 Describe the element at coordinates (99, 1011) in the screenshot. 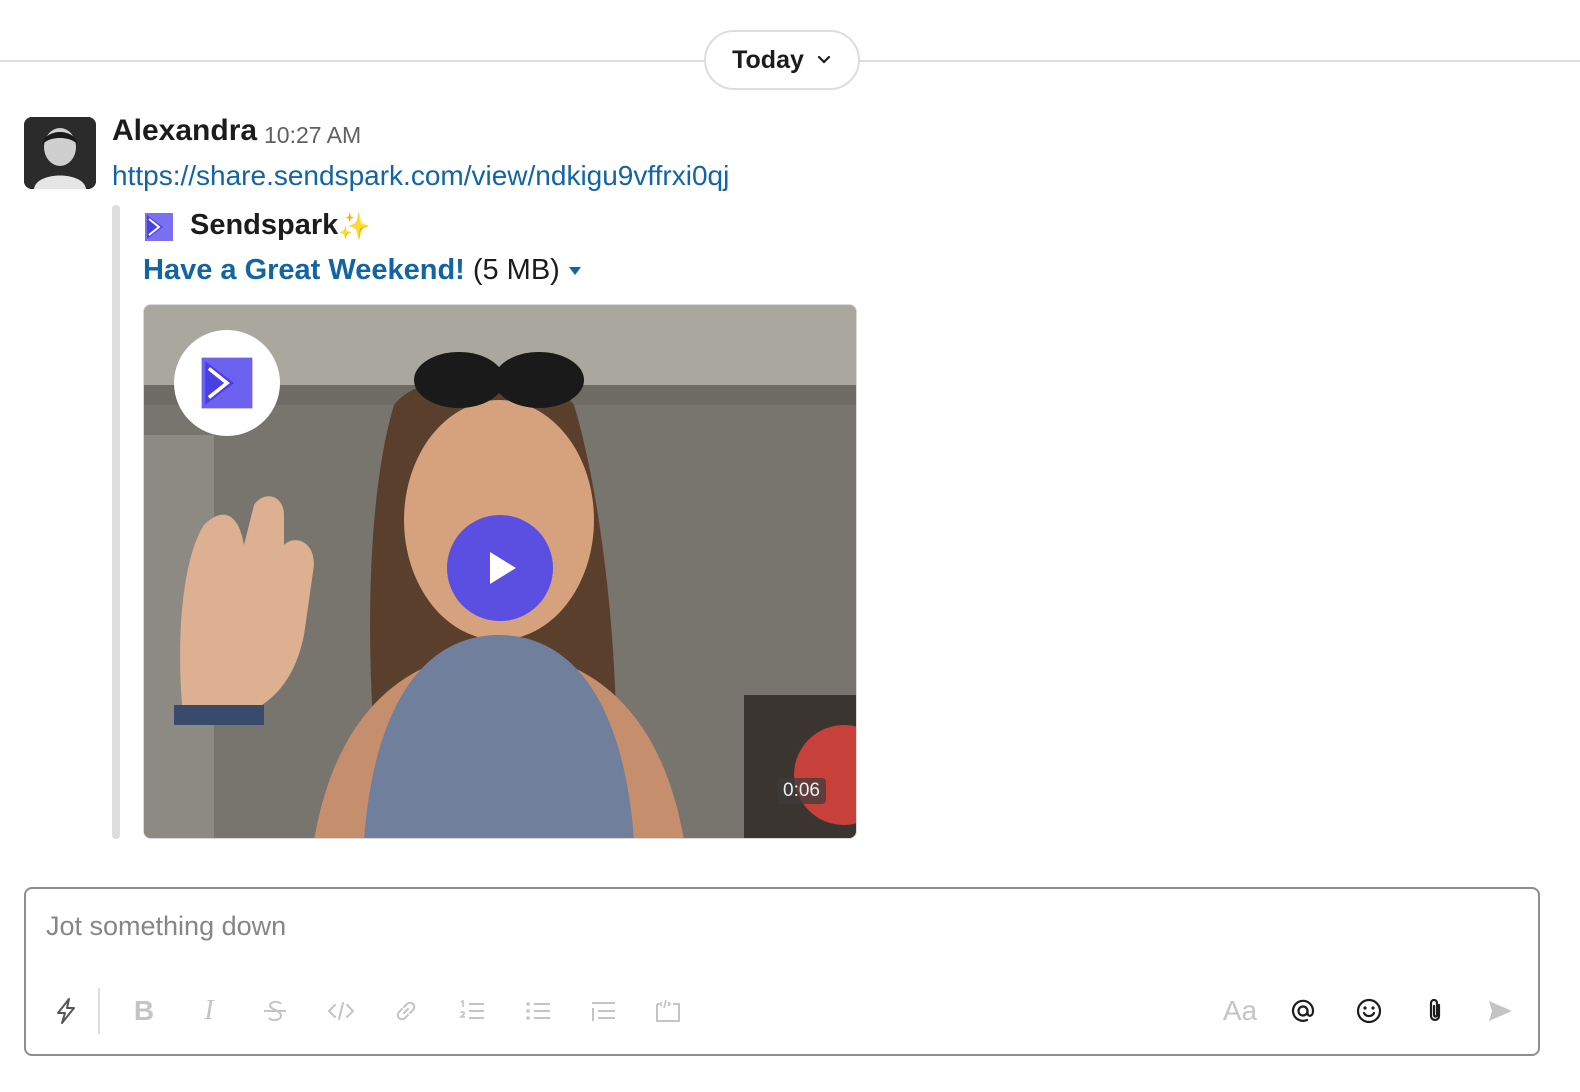

I see `toolbar-separator` at that location.